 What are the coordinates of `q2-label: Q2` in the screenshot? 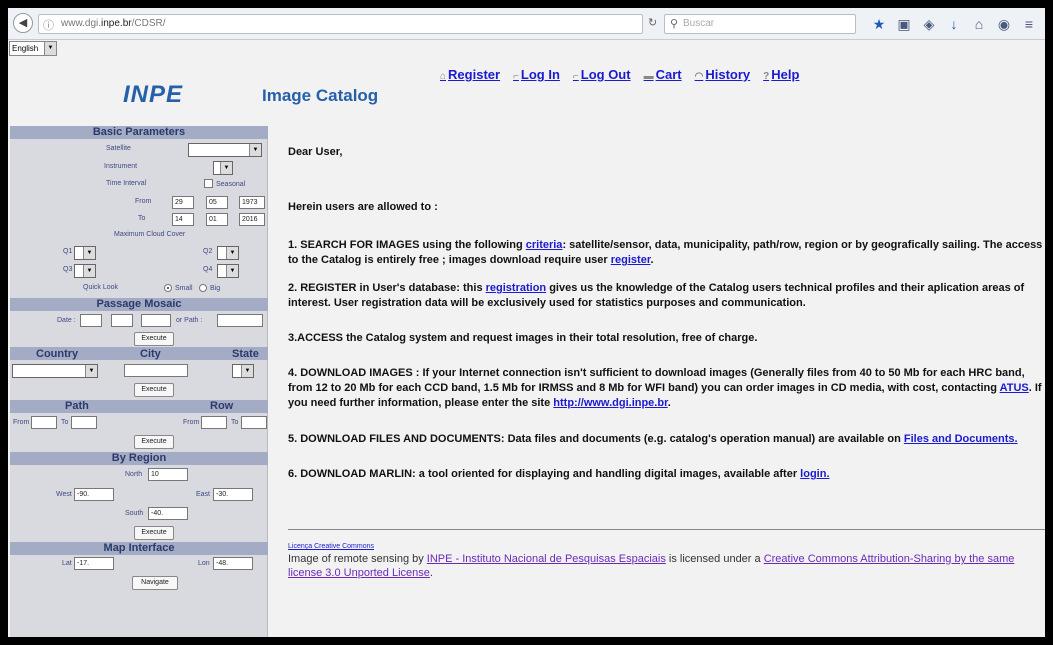 It's located at (208, 251).